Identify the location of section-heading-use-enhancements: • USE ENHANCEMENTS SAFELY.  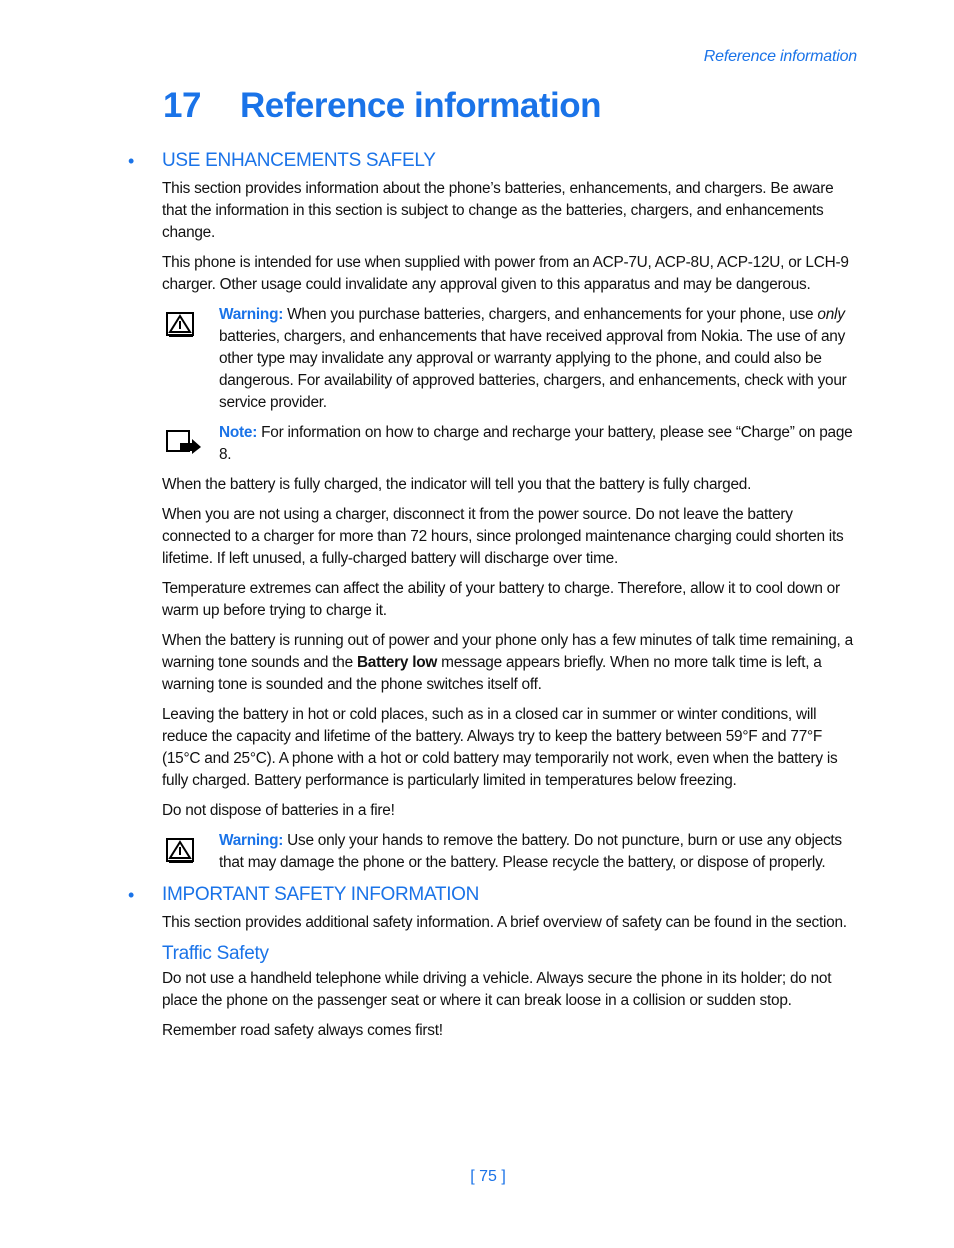
(492, 161).